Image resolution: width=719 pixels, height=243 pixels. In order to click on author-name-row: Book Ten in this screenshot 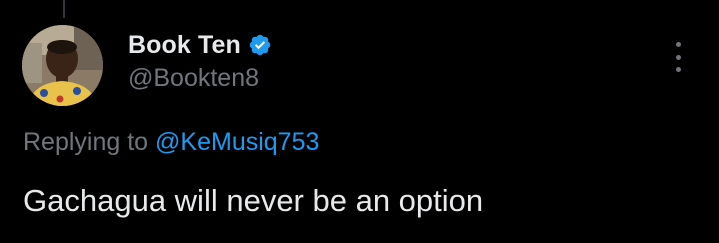, I will do `click(200, 45)`.